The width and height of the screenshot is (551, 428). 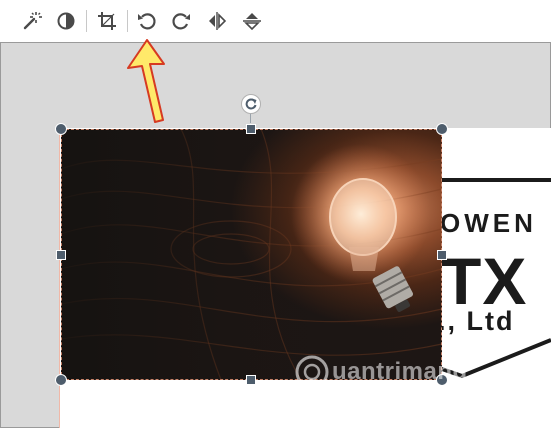 What do you see at coordinates (217, 21) in the screenshot?
I see `flip-horizontal-icon` at bounding box center [217, 21].